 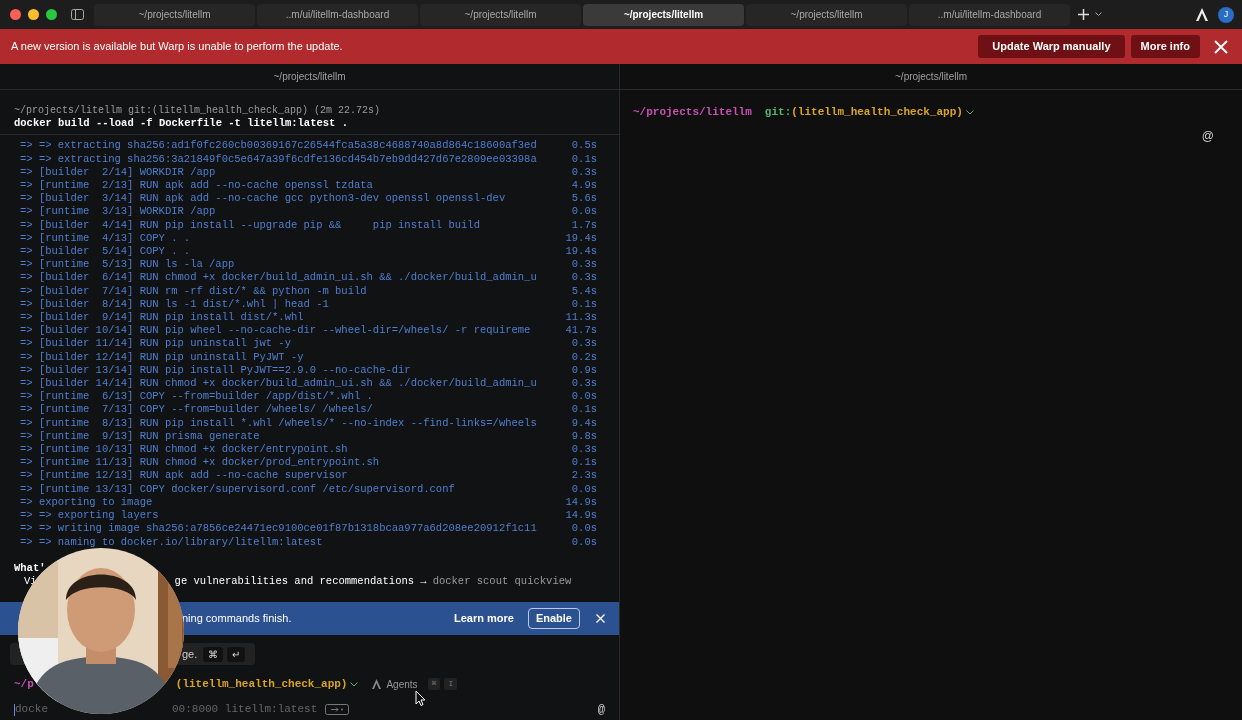 What do you see at coordinates (275, 331) in the screenshot?
I see `output-line: => [builder 10/14] RUN pip wheel --no-cache-dir --wheel-dir=/wheels/ -r requireme` at bounding box center [275, 331].